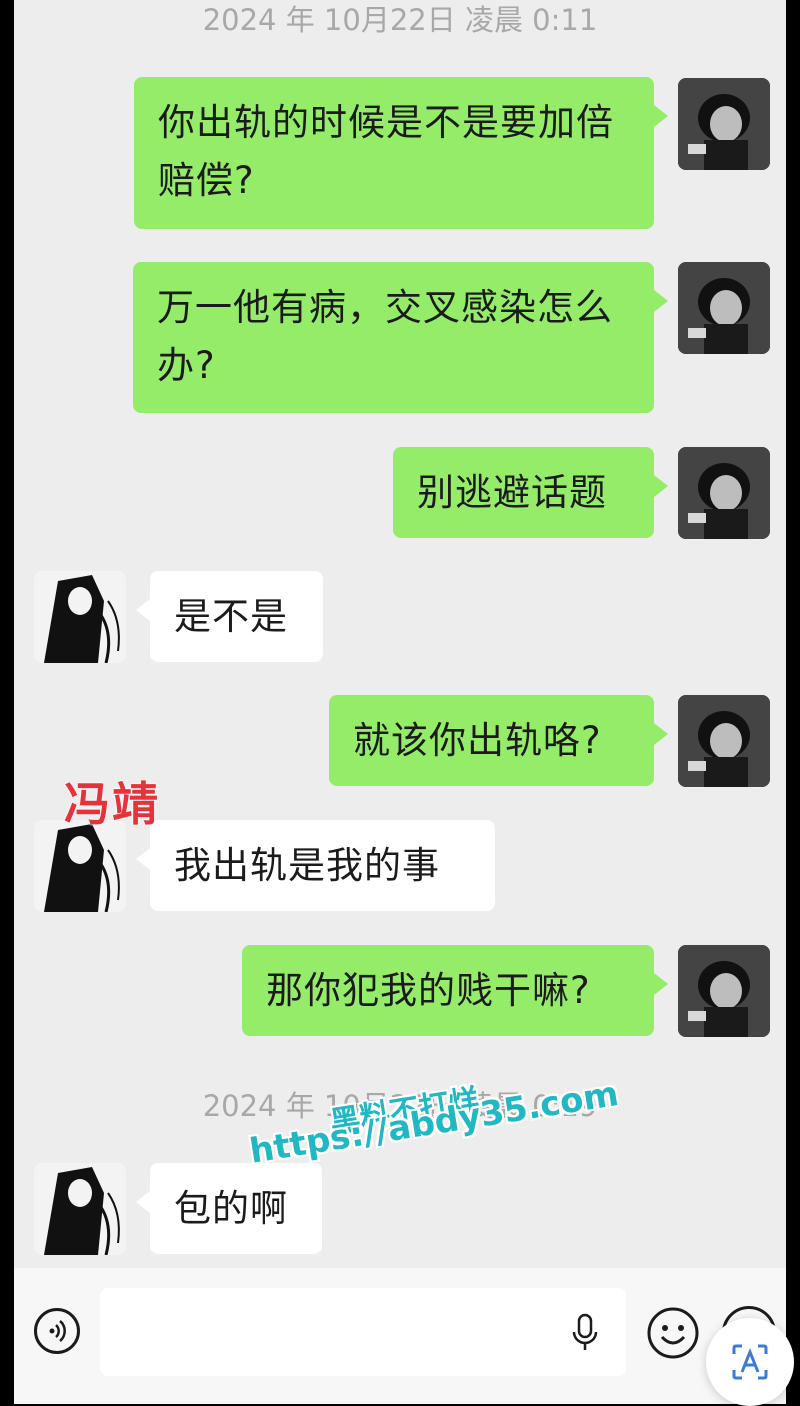 The image size is (800, 1406). Describe the element at coordinates (401, 153) in the screenshot. I see `message-bubble-outgoing: 你出轨的时候是不是要加倍赔偿?` at that location.